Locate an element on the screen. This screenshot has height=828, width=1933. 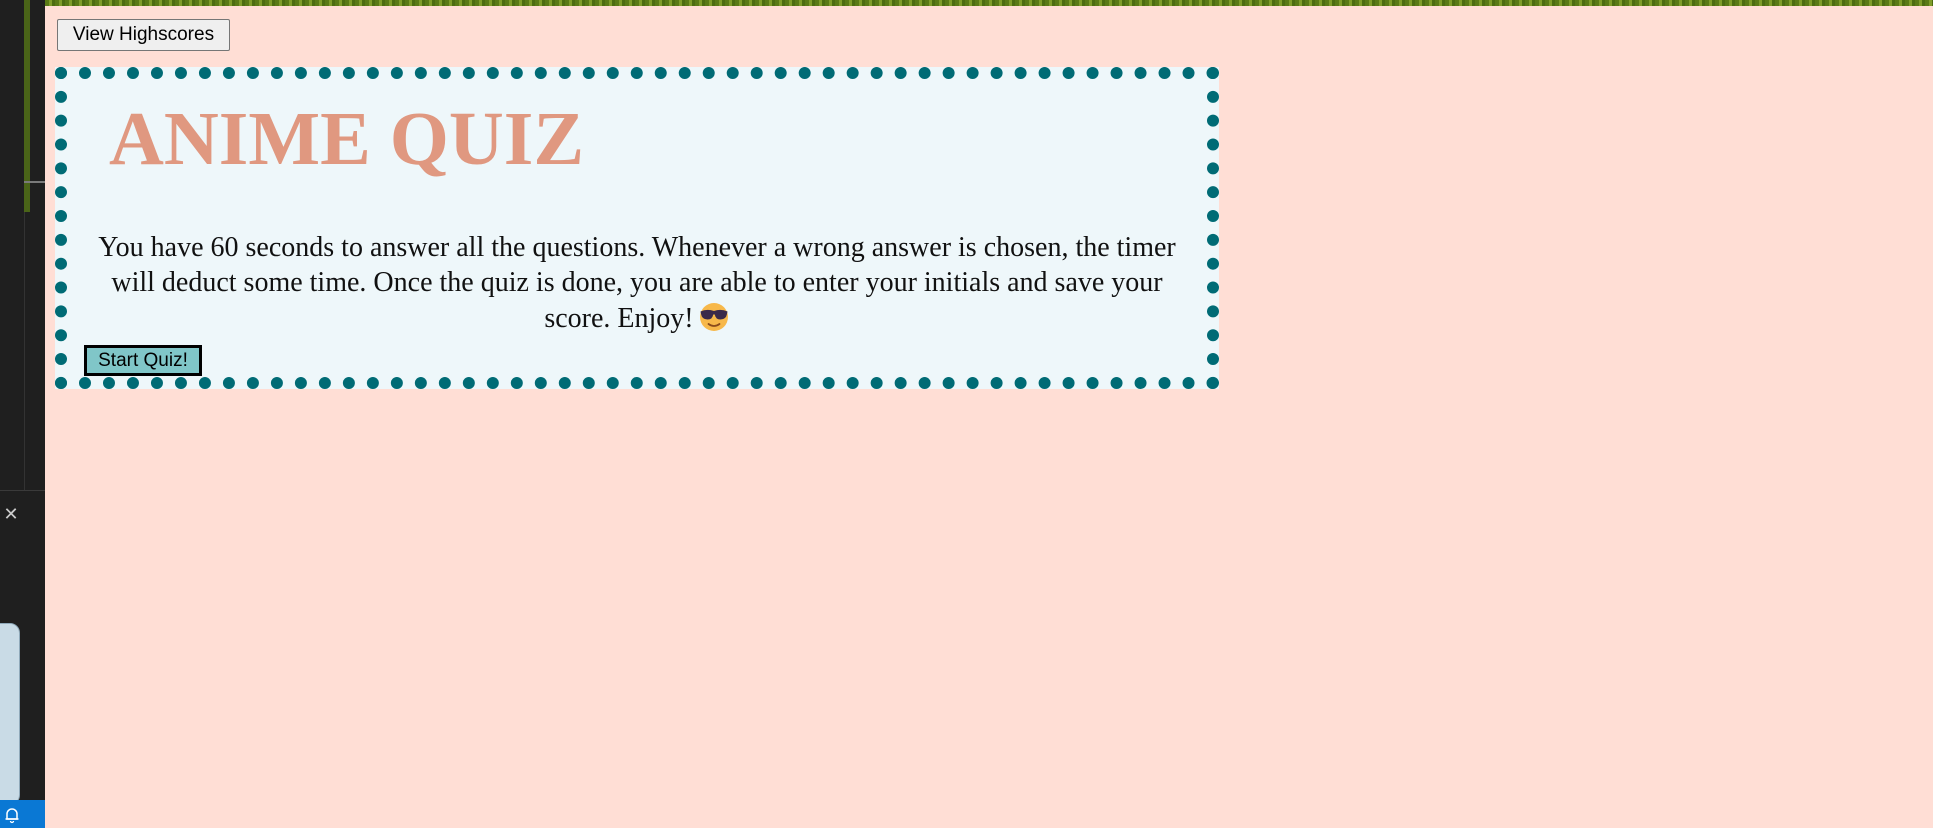
bell-icon is located at coordinates (12, 815).